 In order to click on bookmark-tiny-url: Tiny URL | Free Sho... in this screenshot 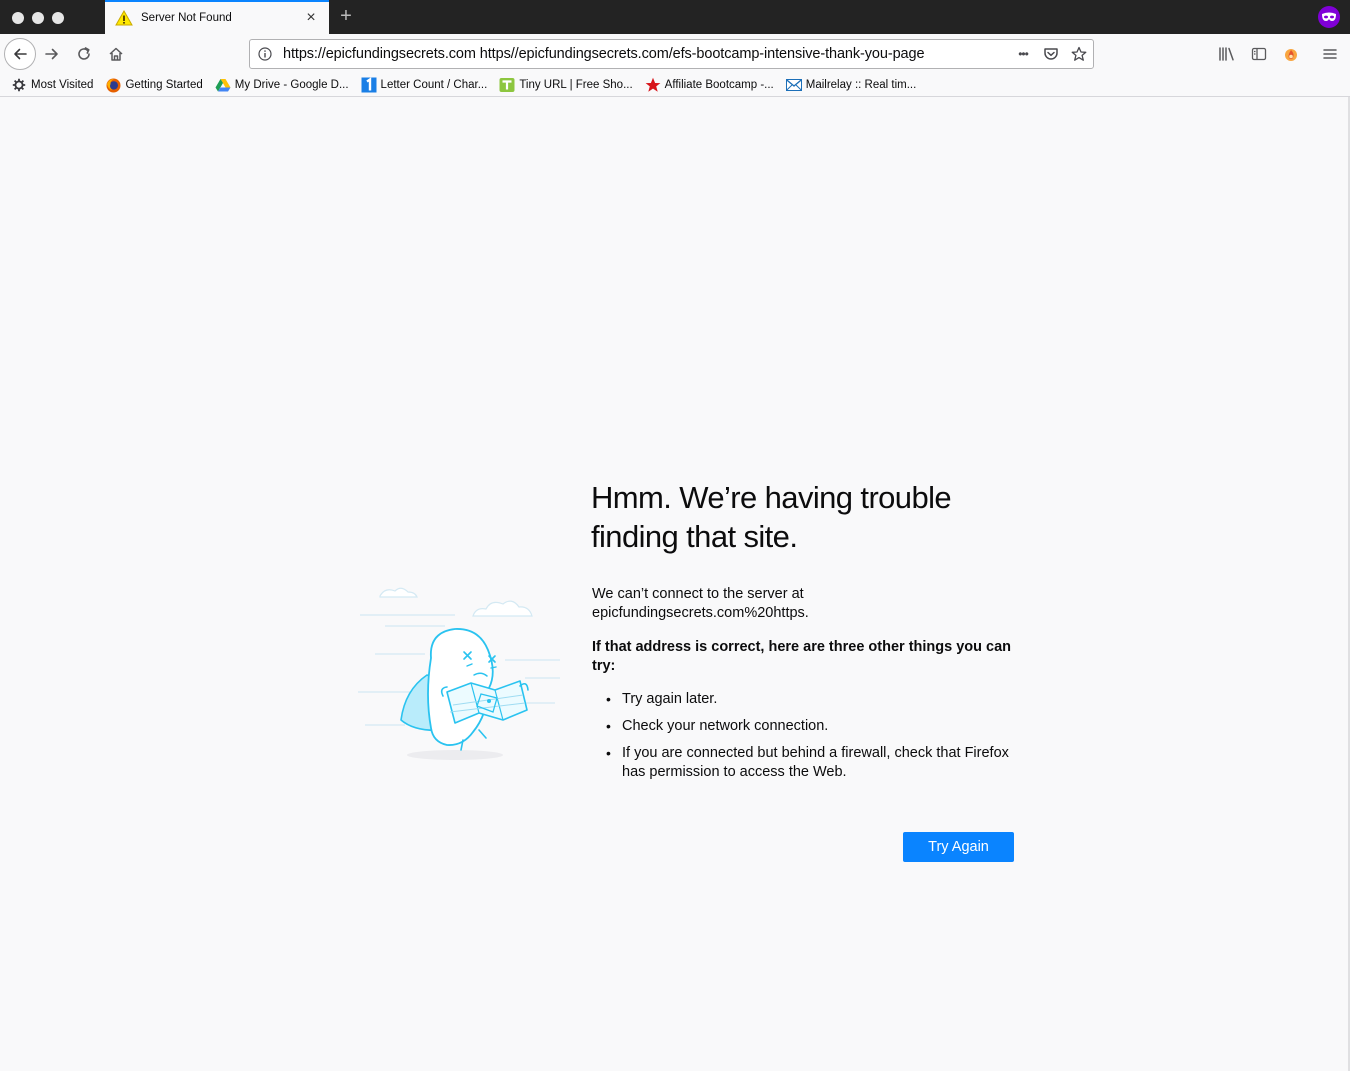, I will do `click(566, 85)`.